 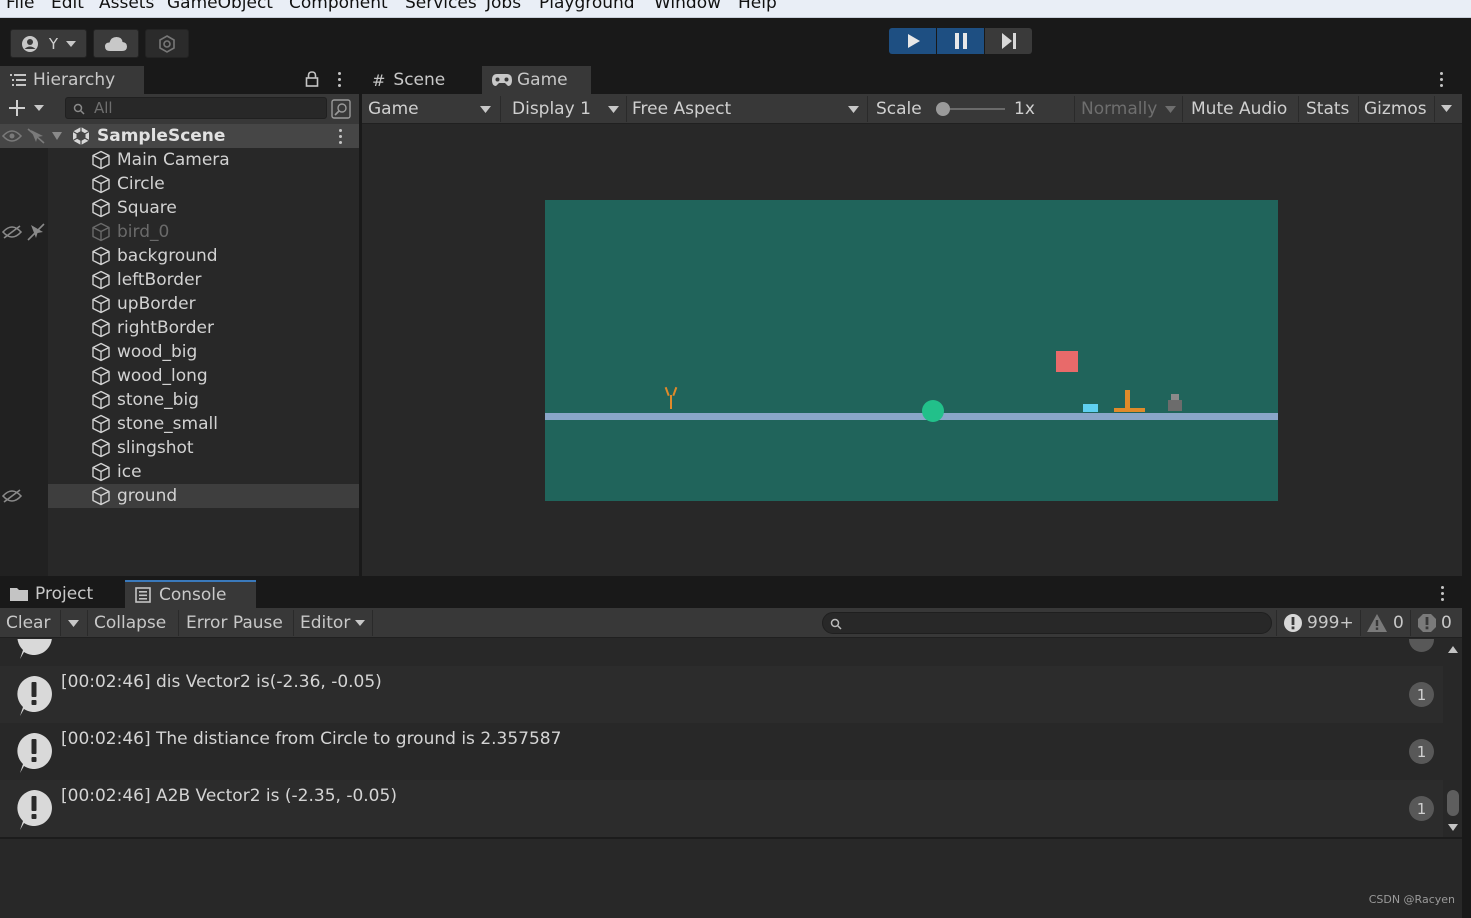 What do you see at coordinates (203, 256) in the screenshot?
I see `hierarchy-item: background` at bounding box center [203, 256].